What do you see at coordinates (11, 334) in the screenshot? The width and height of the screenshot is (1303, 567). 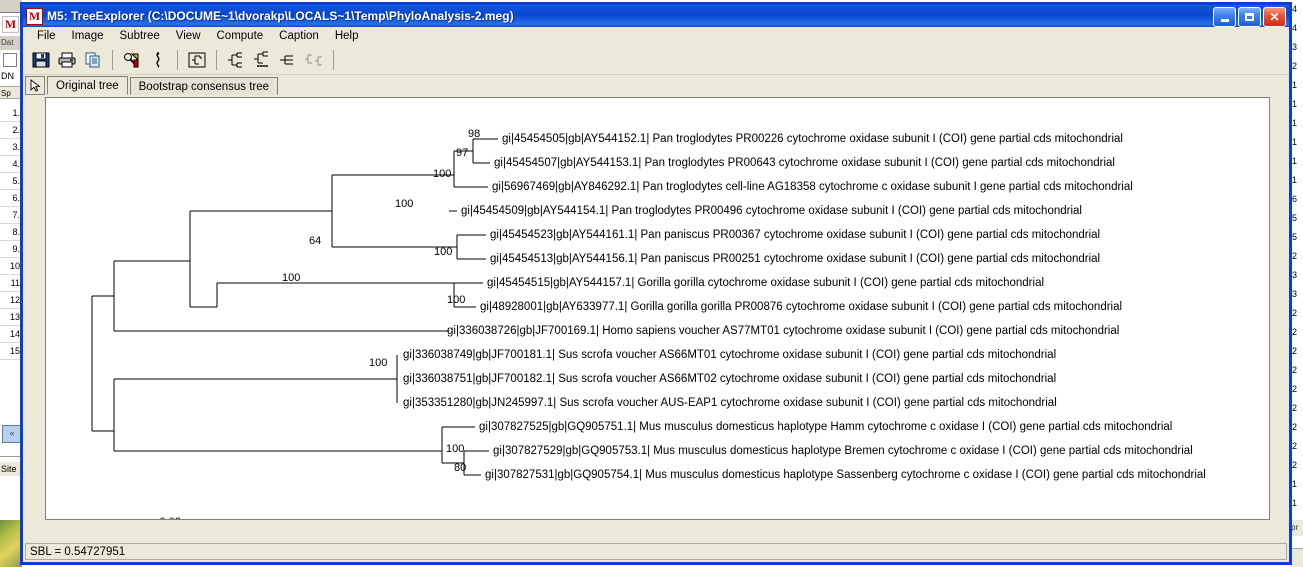 I see `background-row-number: 14` at bounding box center [11, 334].